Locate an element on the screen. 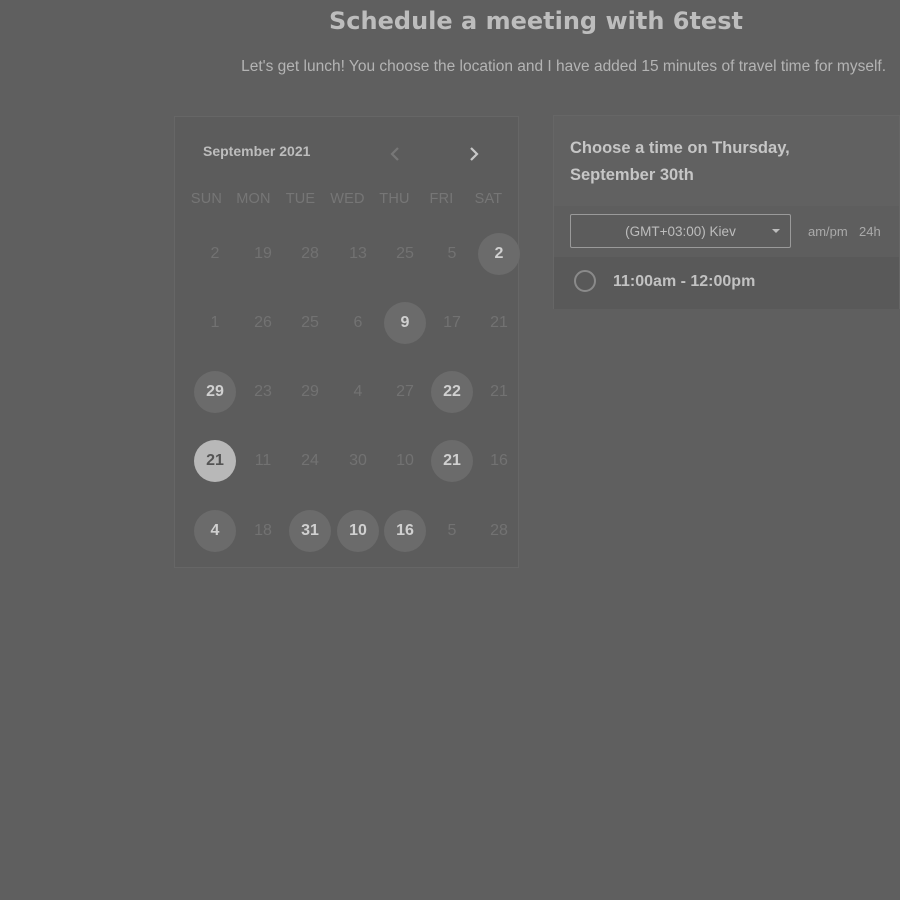 This screenshot has width=900, height=900. weekday-label: THU is located at coordinates (394, 199).